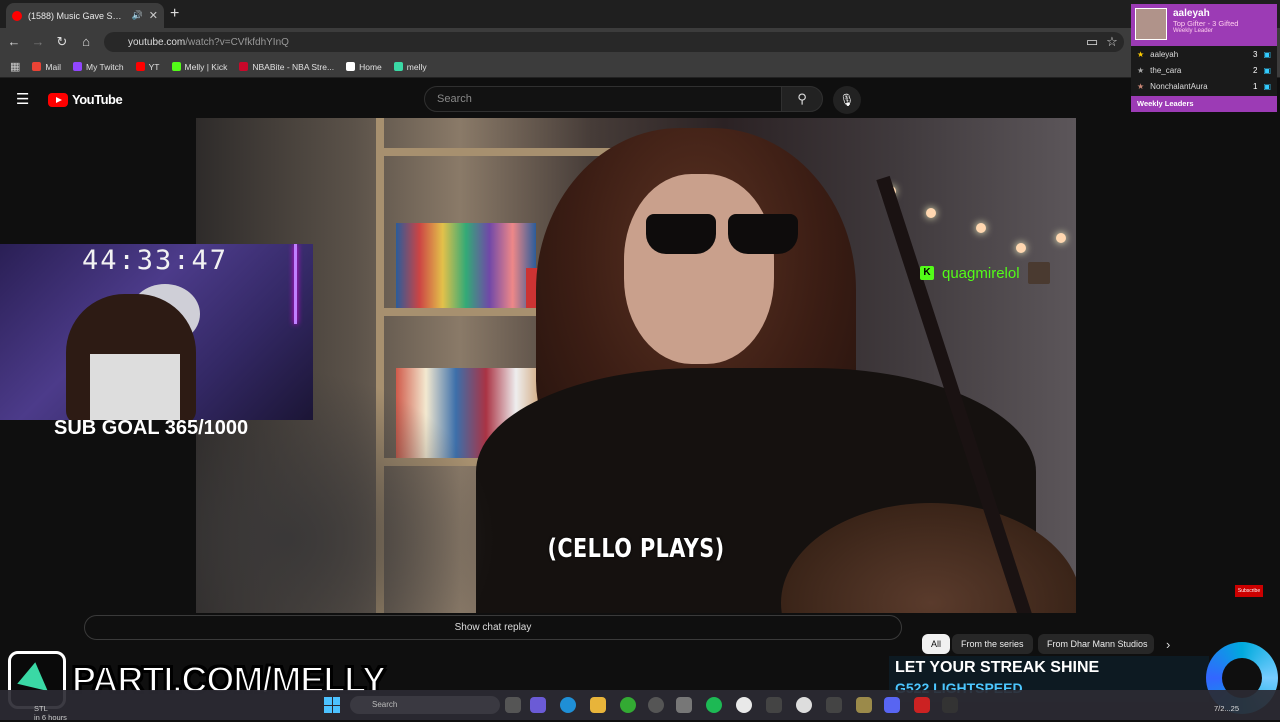  I want to click on bookmark-twitch: My Twitch, so click(98, 67).